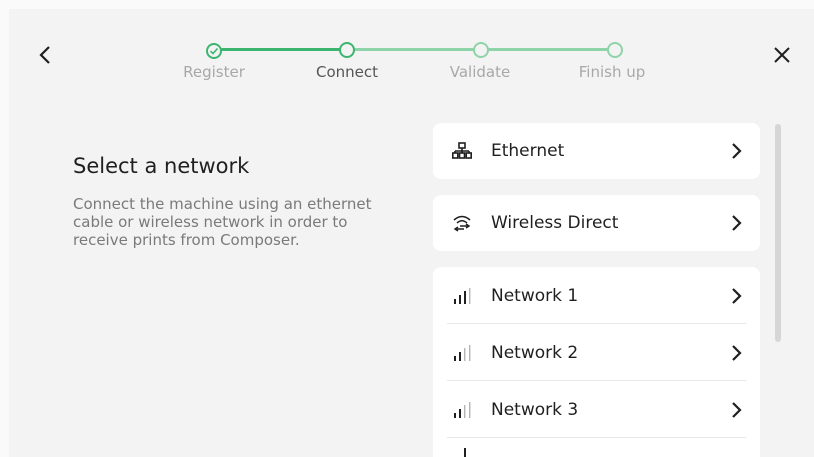  Describe the element at coordinates (596, 409) in the screenshot. I see `network-item: Network 3` at that location.